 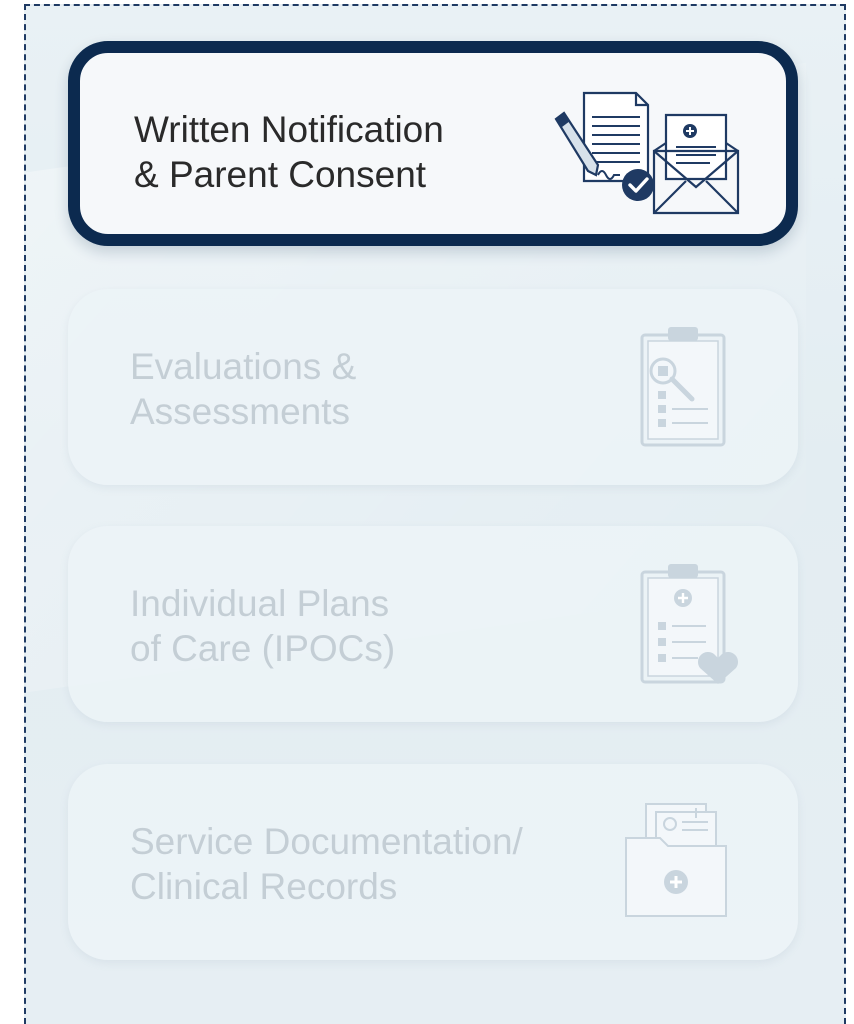 What do you see at coordinates (683, 387) in the screenshot?
I see `clipboard-magnifier-icon` at bounding box center [683, 387].